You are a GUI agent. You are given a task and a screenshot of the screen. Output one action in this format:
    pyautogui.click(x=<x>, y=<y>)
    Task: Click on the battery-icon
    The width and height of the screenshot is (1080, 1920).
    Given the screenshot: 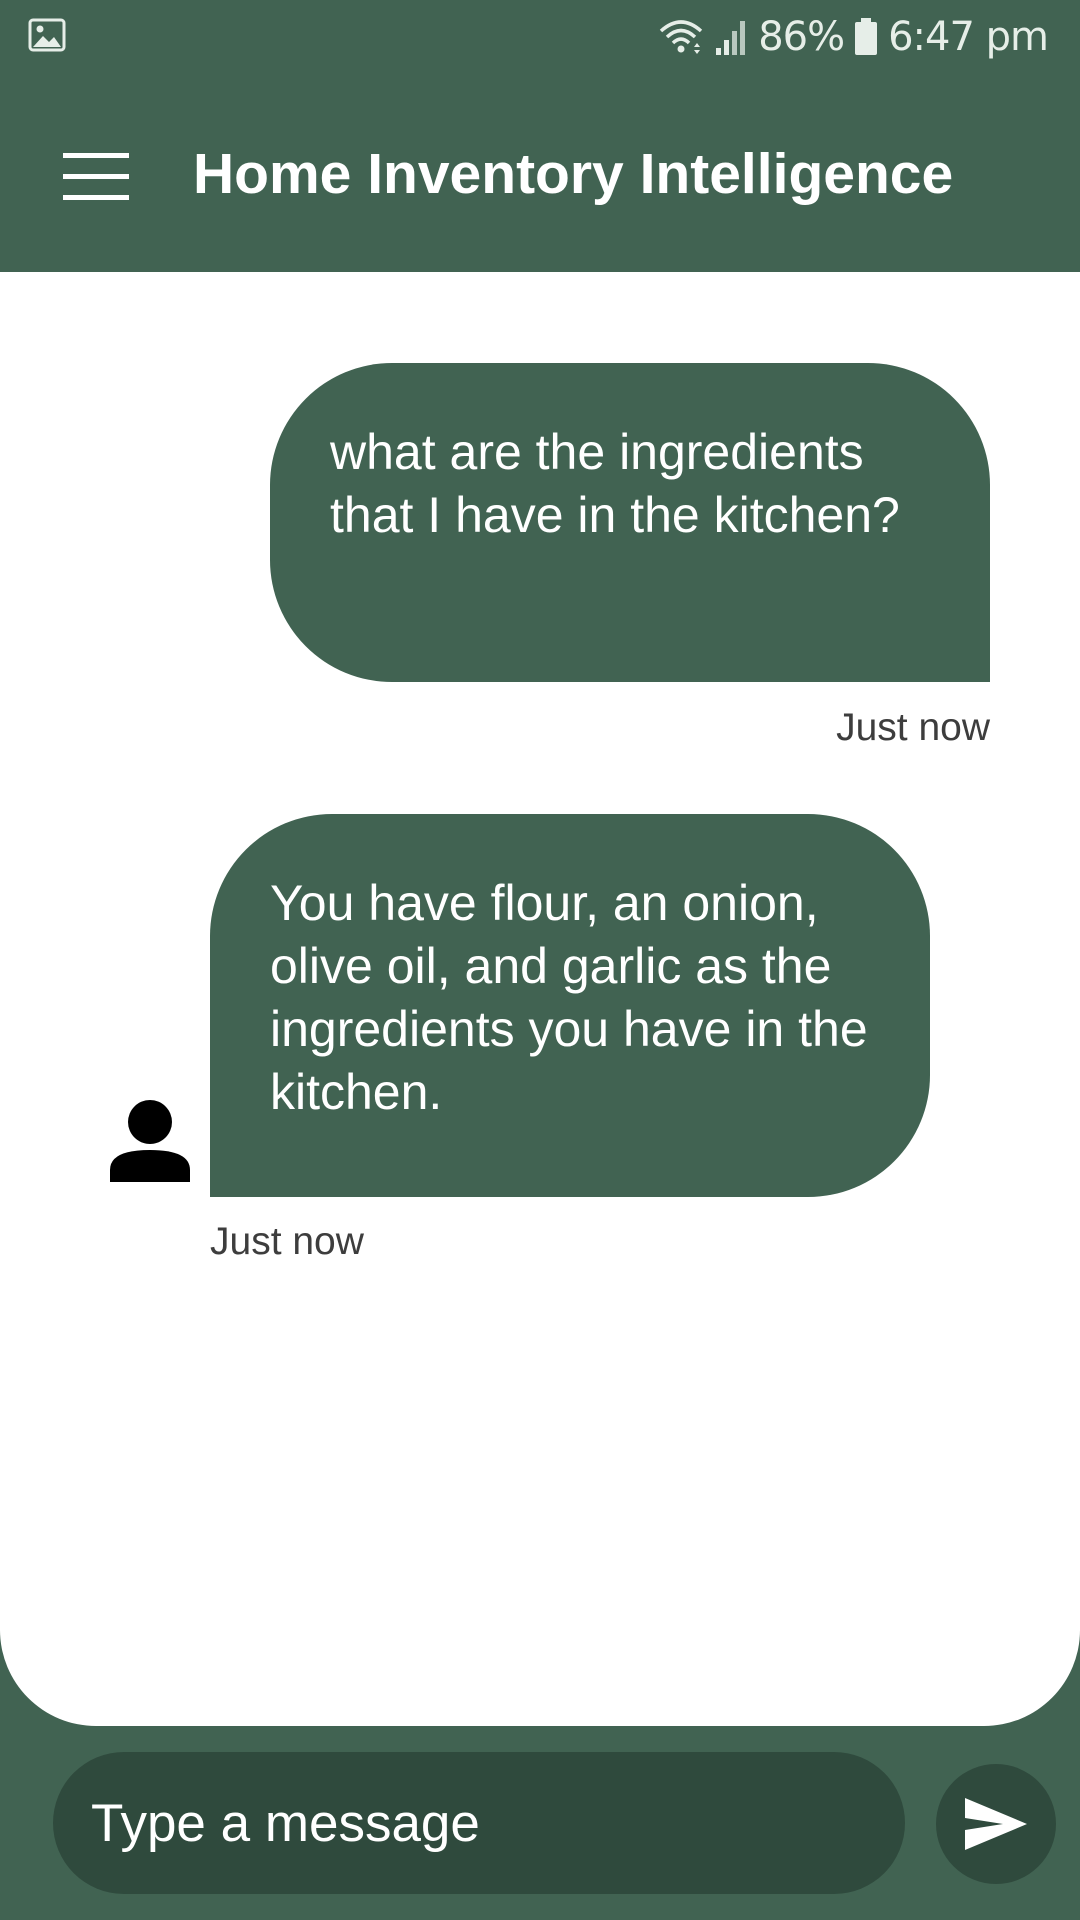 What is the action you would take?
    pyautogui.click(x=866, y=36)
    